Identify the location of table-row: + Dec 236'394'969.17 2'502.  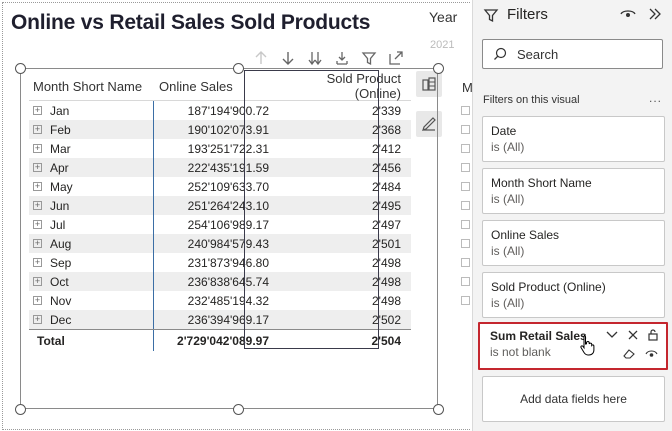
(220, 319).